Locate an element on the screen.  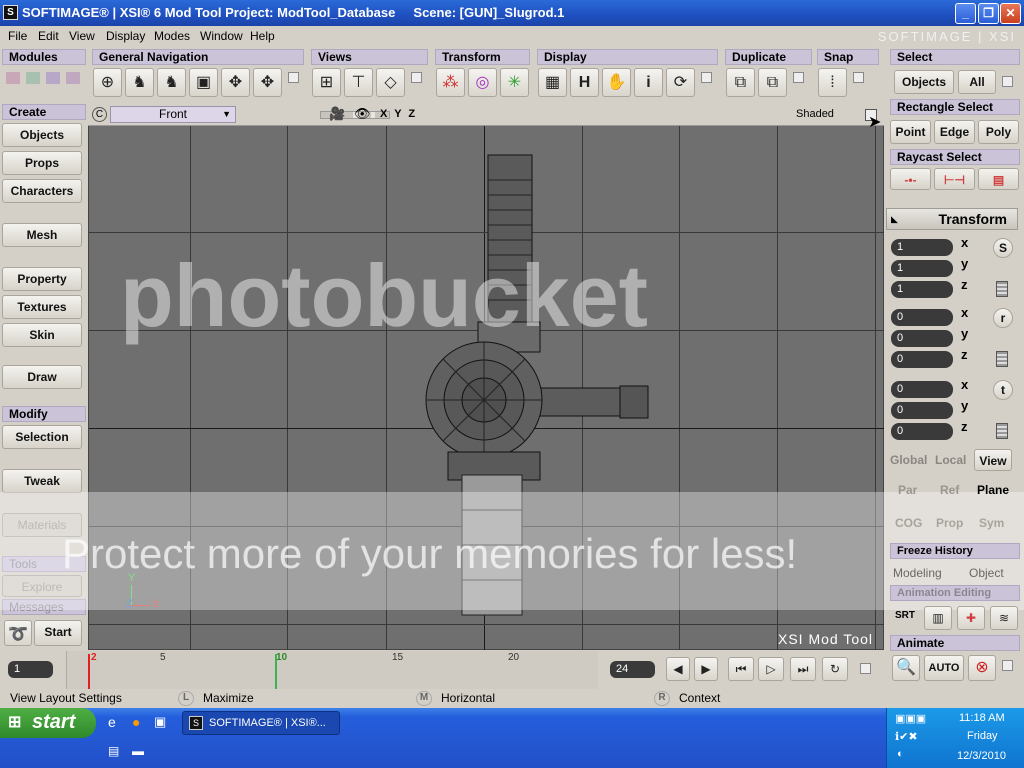
freeze-history-header: Freeze History is located at coordinates (955, 551).